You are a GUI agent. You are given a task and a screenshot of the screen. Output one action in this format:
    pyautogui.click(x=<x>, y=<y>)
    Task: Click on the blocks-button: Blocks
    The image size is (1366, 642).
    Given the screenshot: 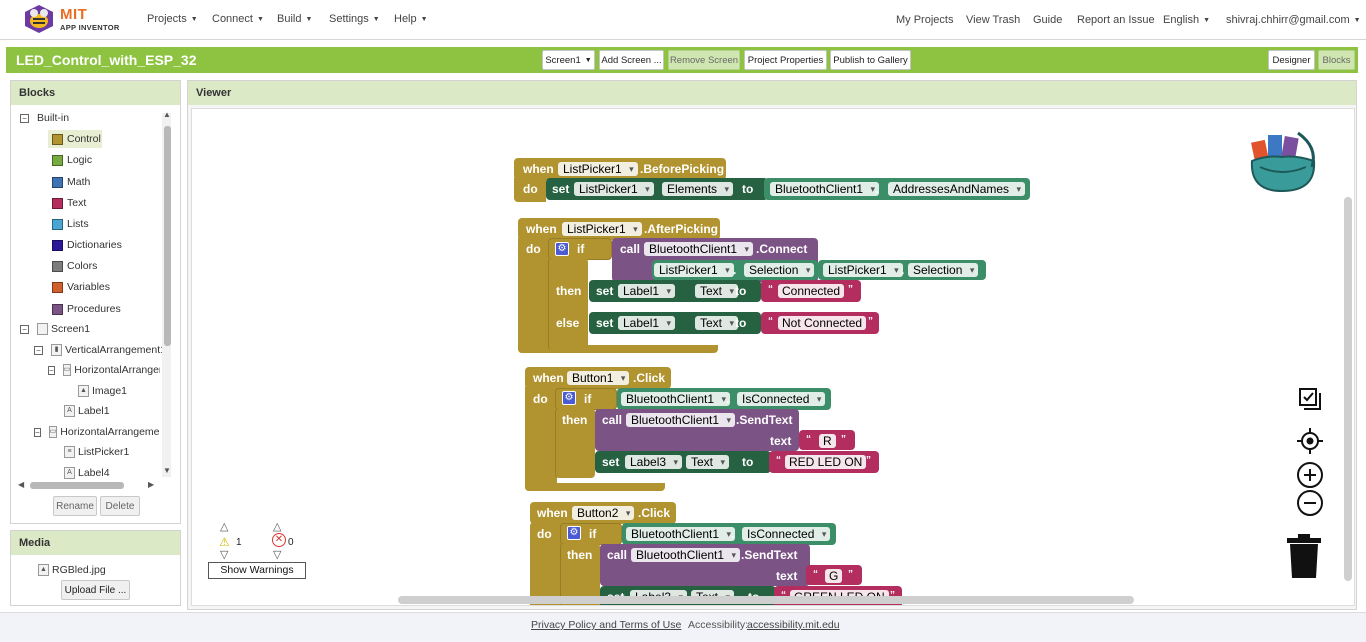 What is the action you would take?
    pyautogui.click(x=1336, y=60)
    